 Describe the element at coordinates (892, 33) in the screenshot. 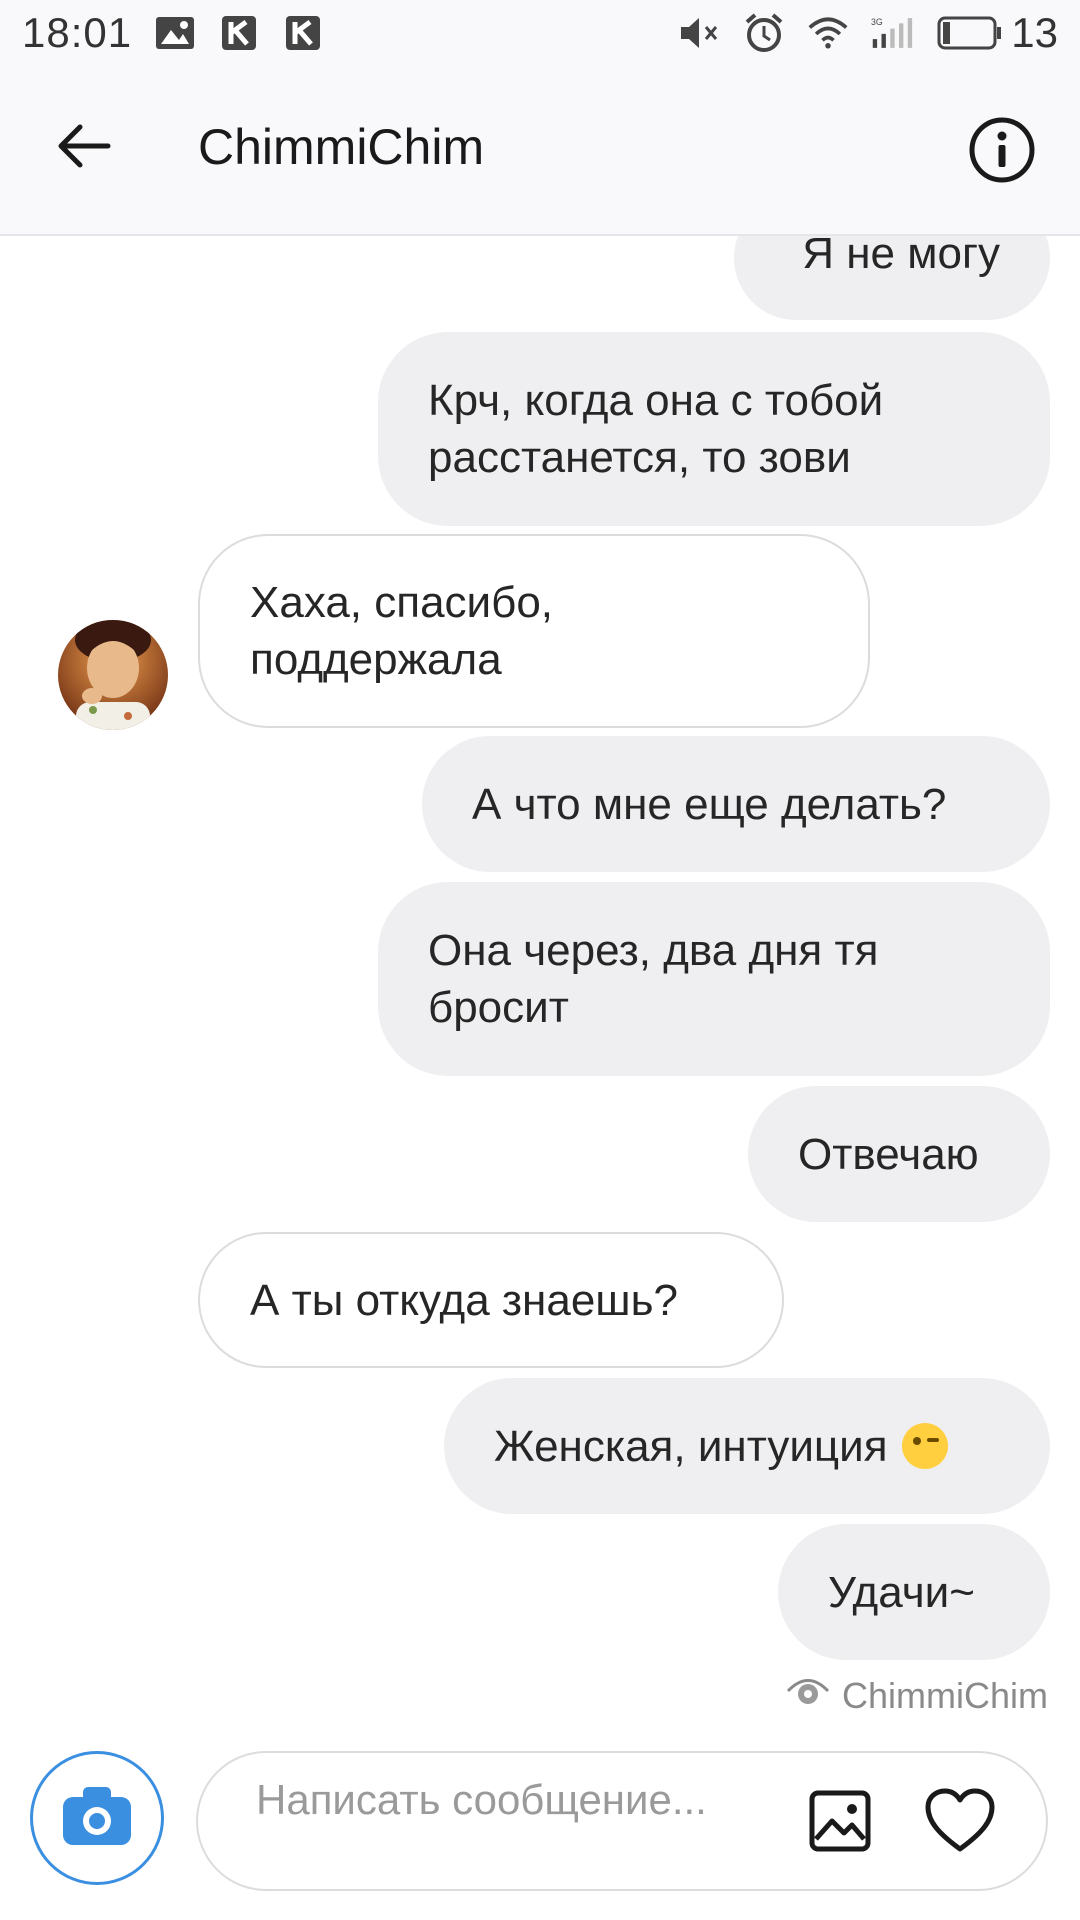

I see `signal-3g-icon: 3G` at that location.